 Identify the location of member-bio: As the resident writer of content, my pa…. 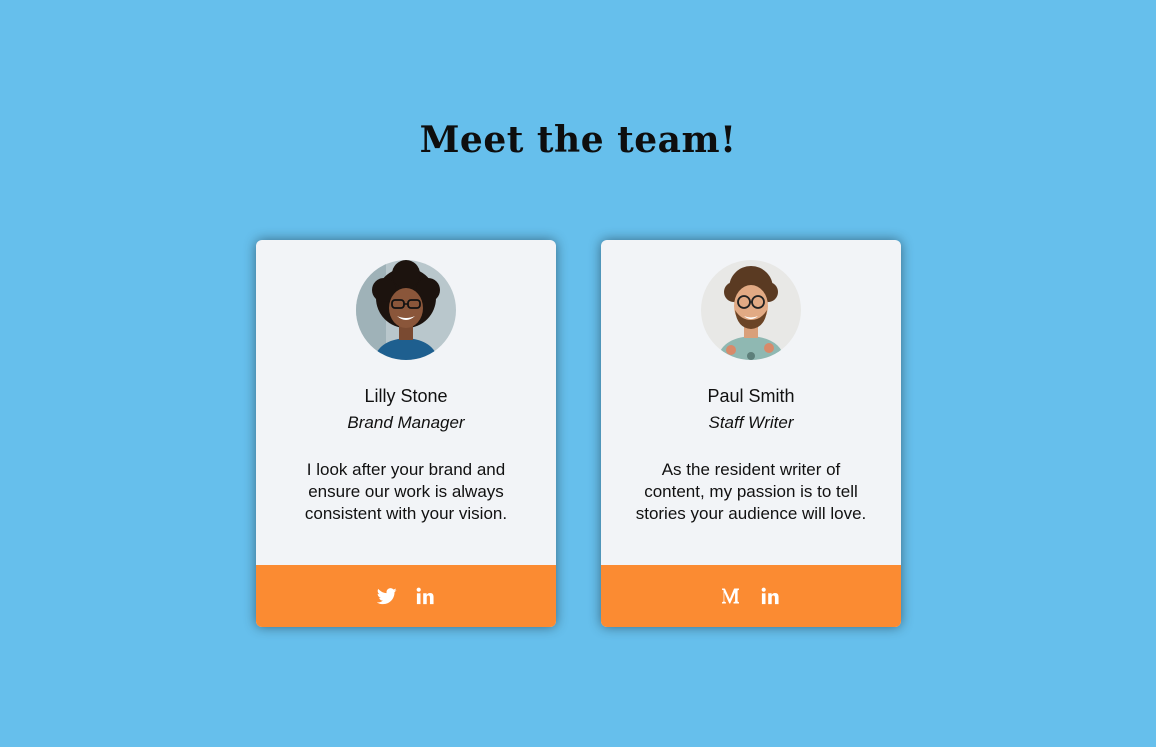
(751, 491).